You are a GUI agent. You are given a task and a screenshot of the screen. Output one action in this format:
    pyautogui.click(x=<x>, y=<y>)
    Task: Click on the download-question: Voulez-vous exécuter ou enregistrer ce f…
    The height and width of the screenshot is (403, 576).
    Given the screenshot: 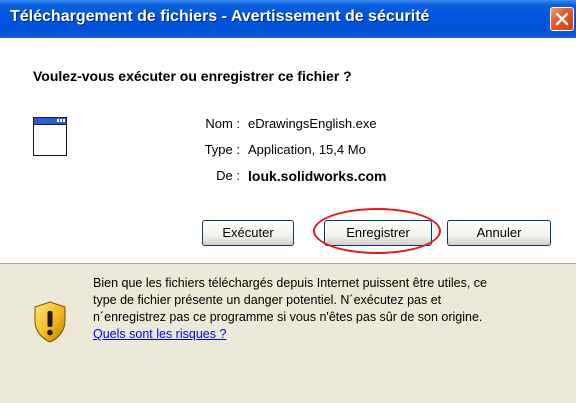 What is the action you would take?
    pyautogui.click(x=192, y=76)
    